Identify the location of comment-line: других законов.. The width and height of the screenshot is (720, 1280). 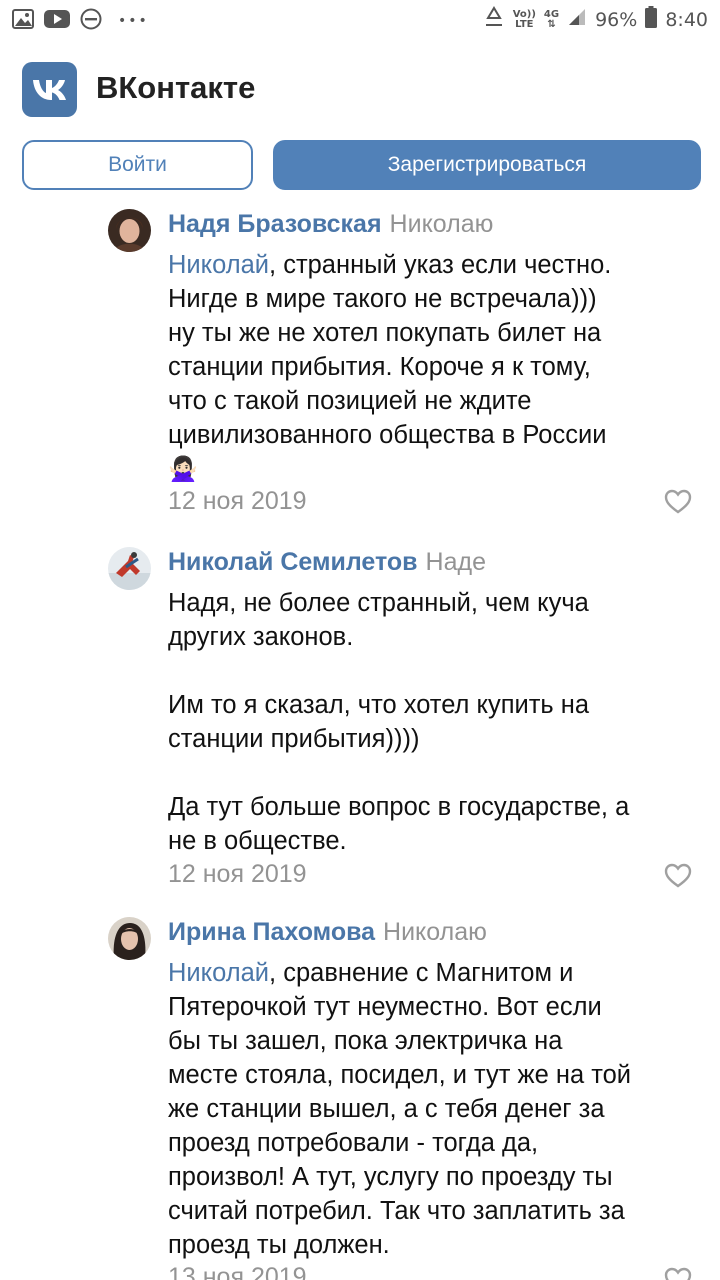
(261, 637).